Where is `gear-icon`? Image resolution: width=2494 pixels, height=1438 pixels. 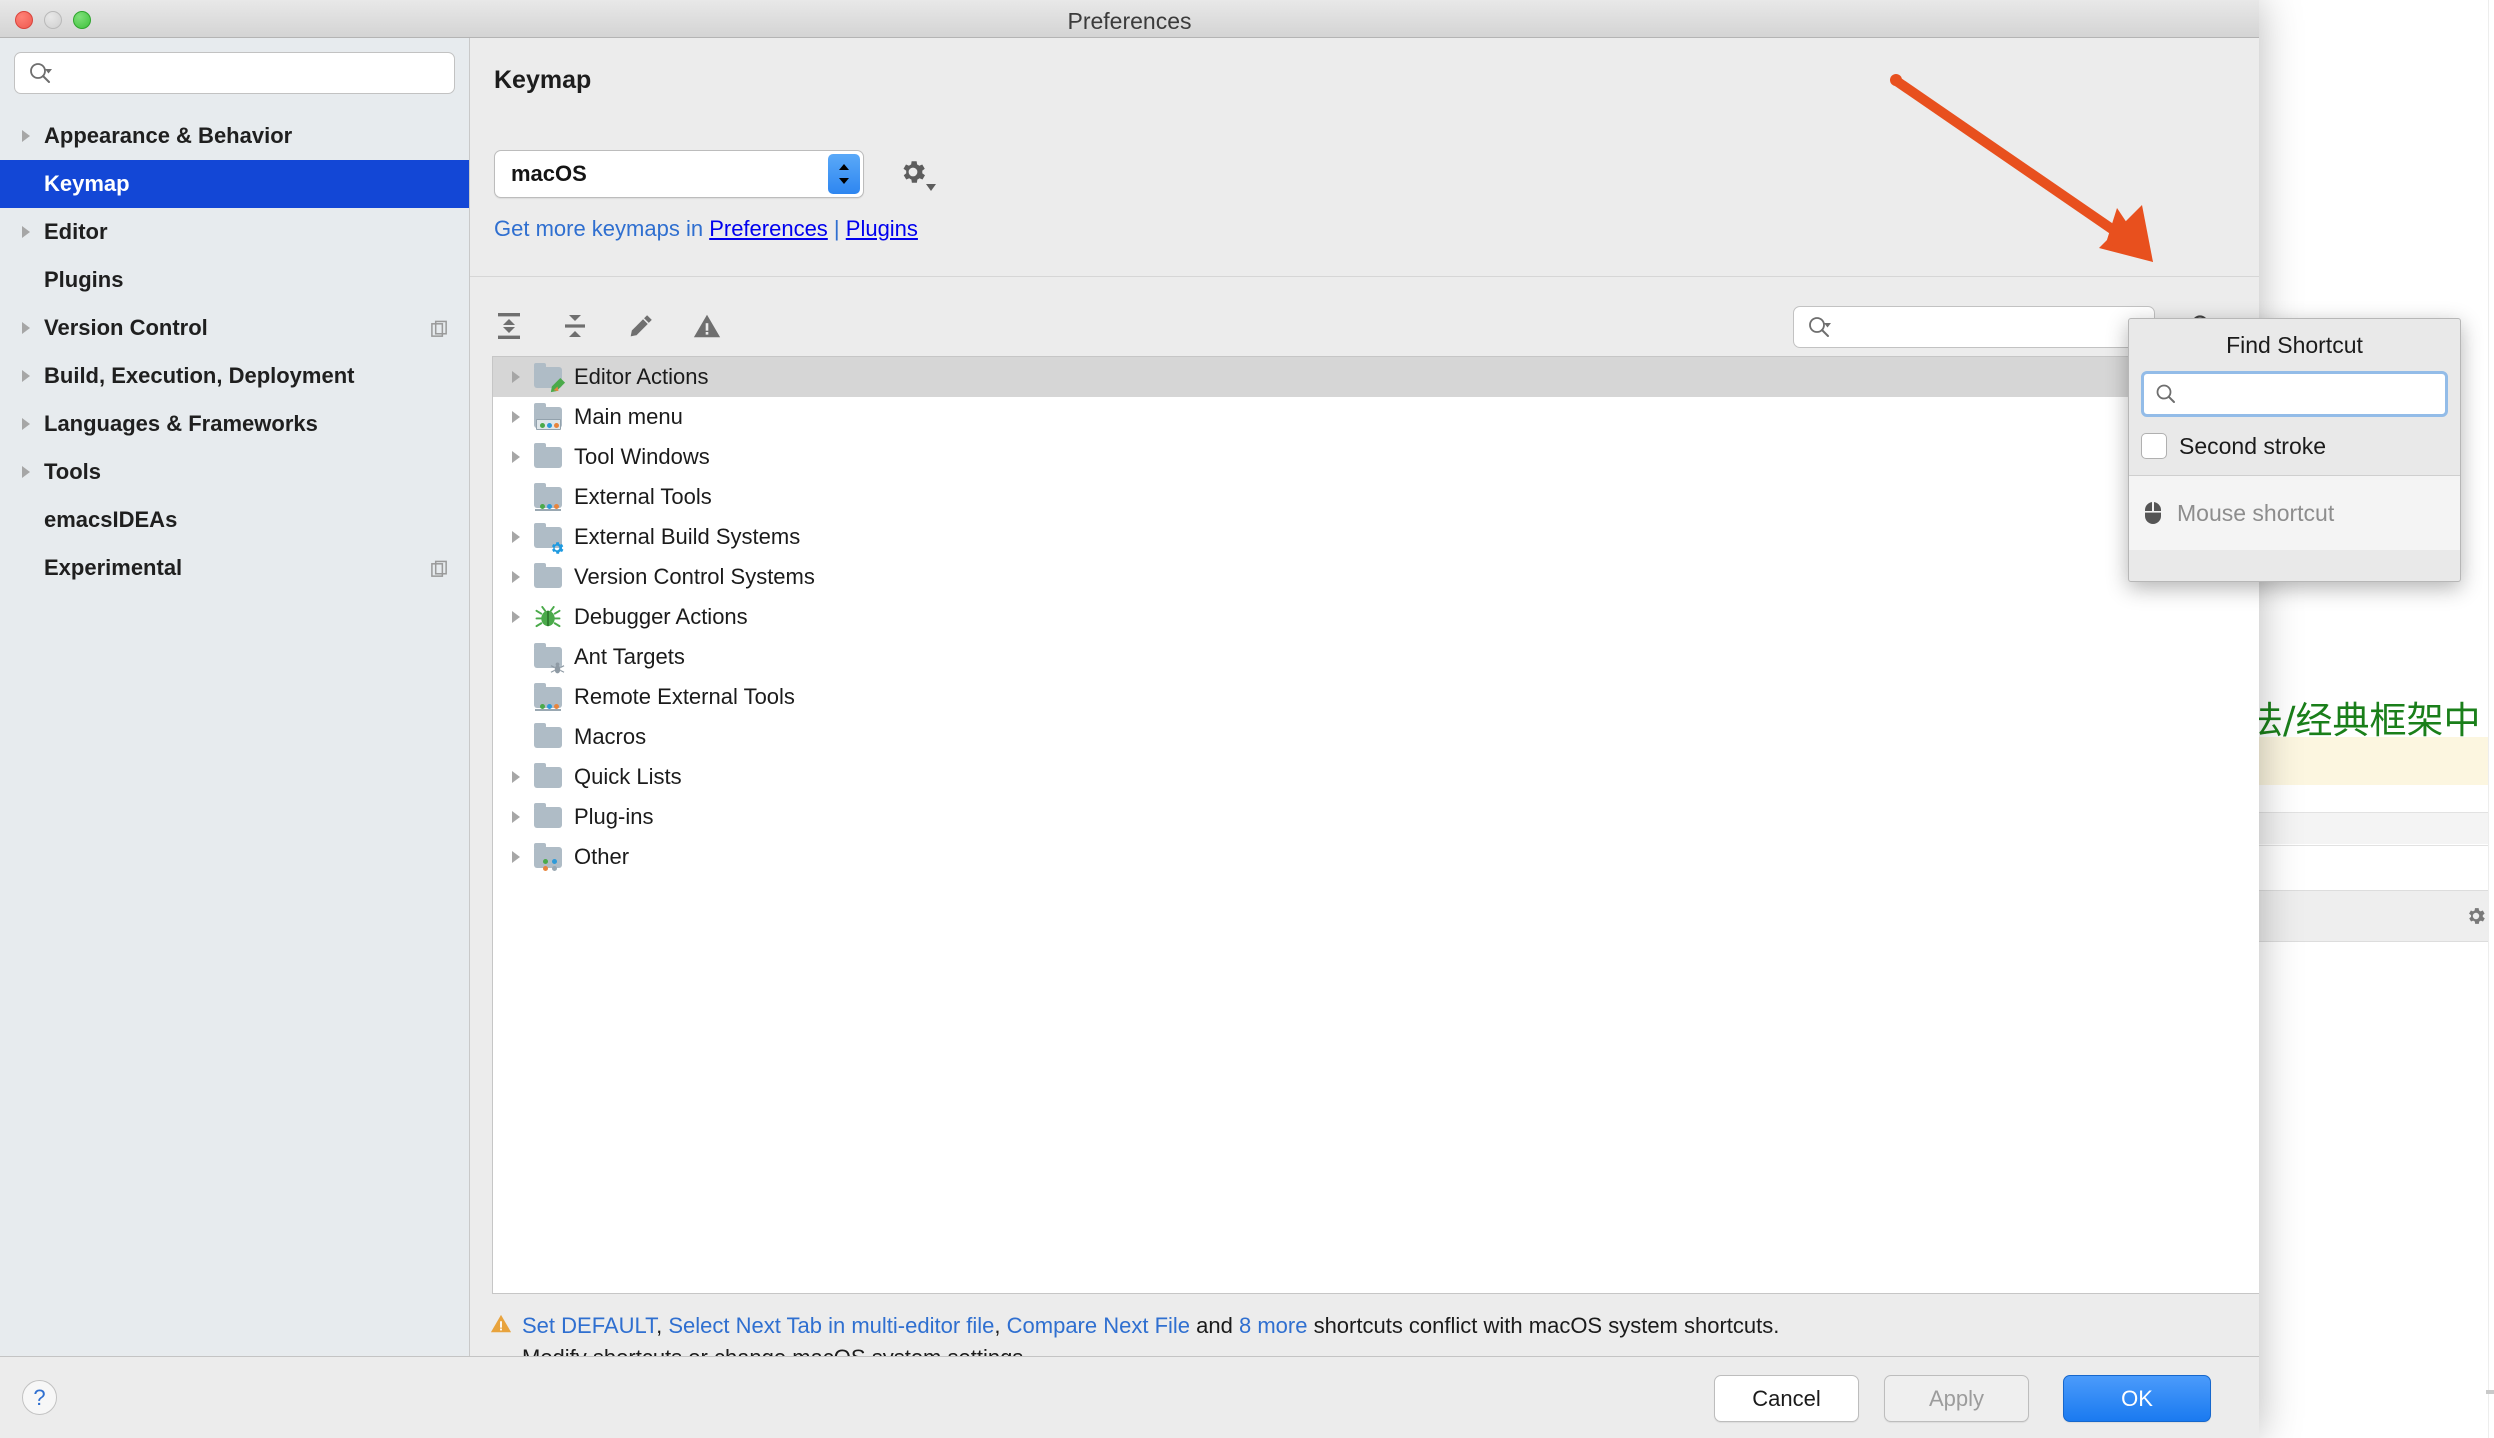
gear-icon is located at coordinates (917, 174).